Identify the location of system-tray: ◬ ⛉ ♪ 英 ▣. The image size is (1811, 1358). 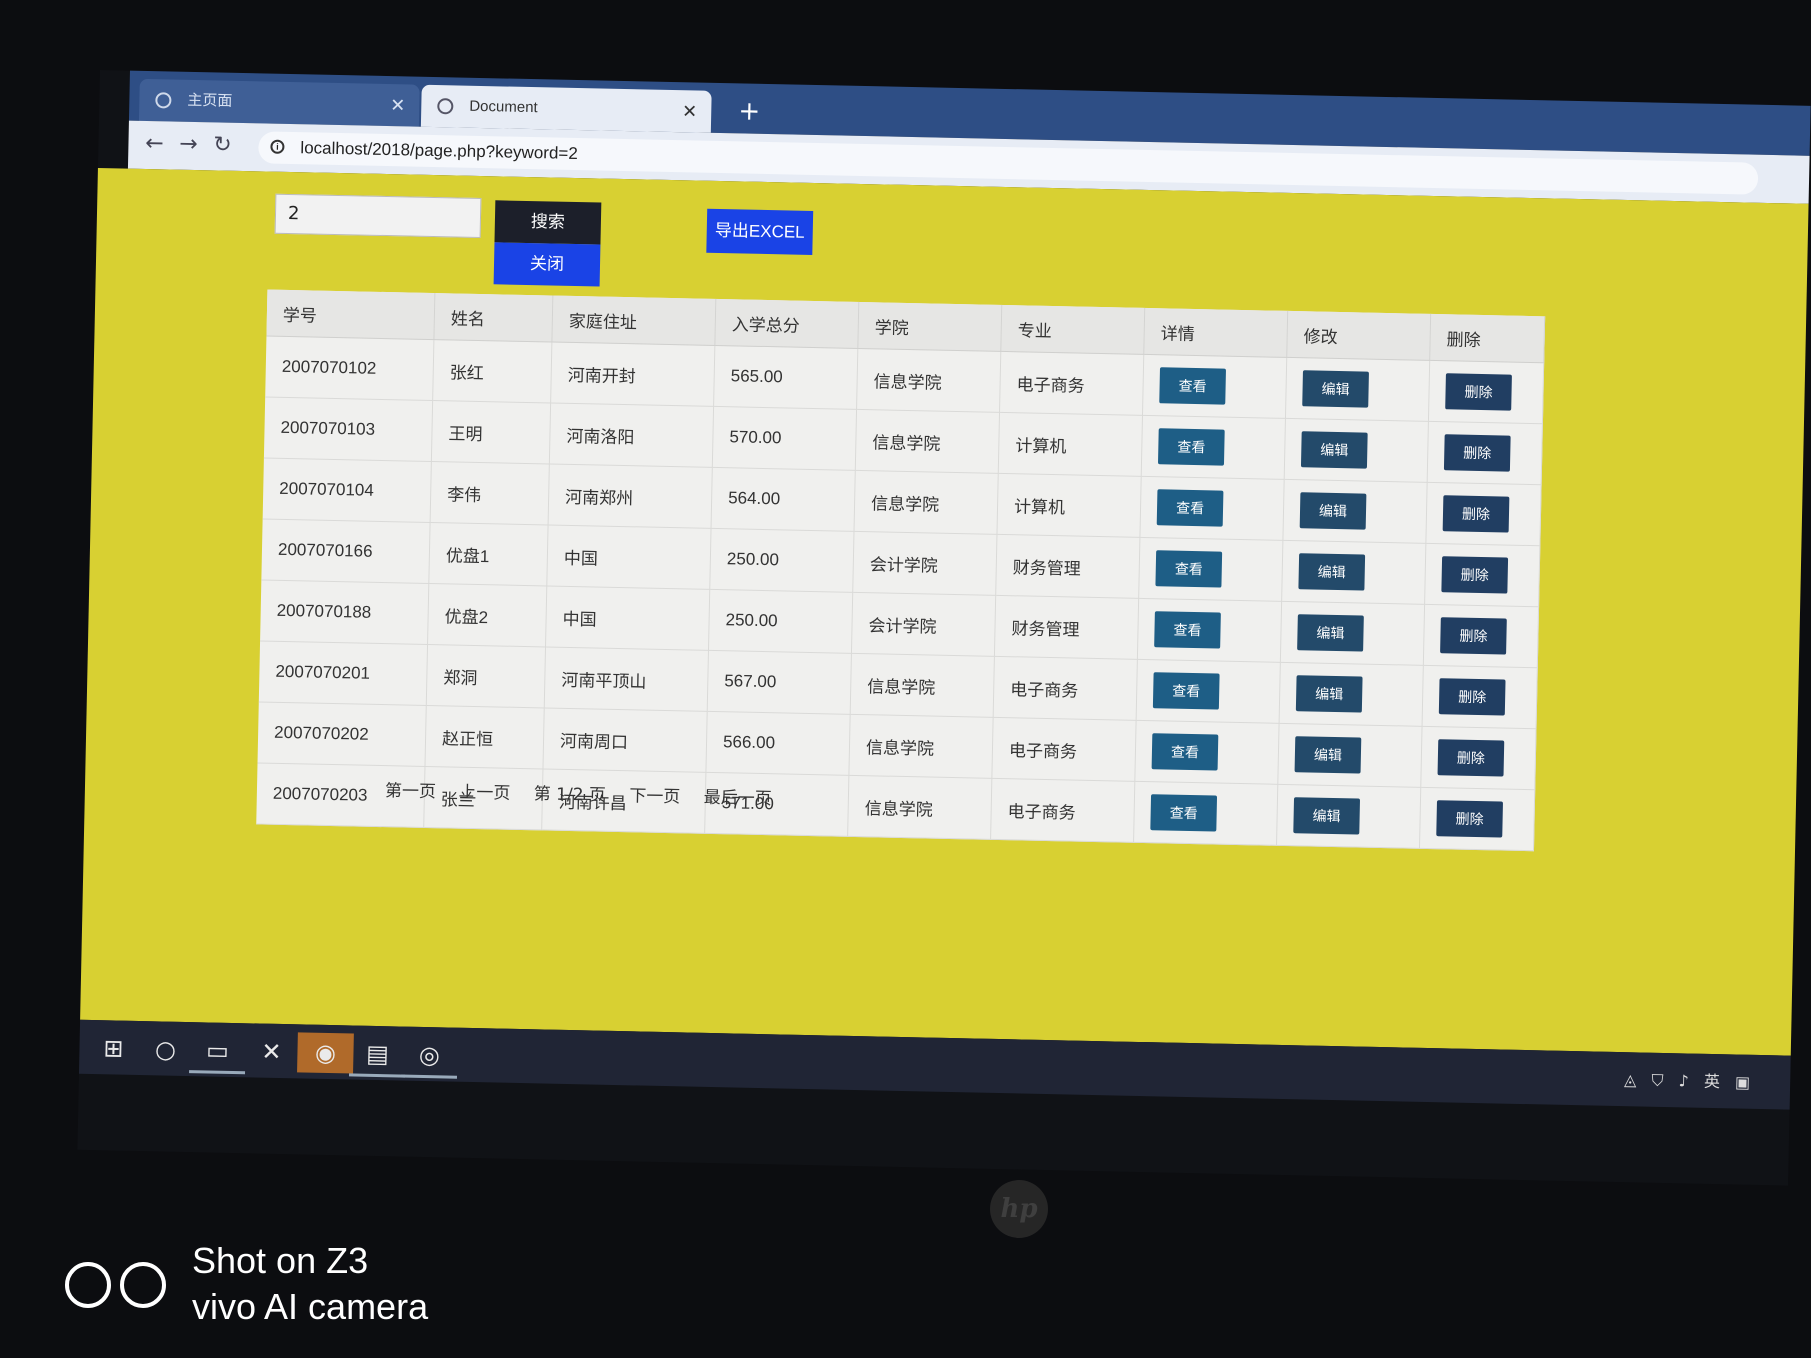
(1682, 1079).